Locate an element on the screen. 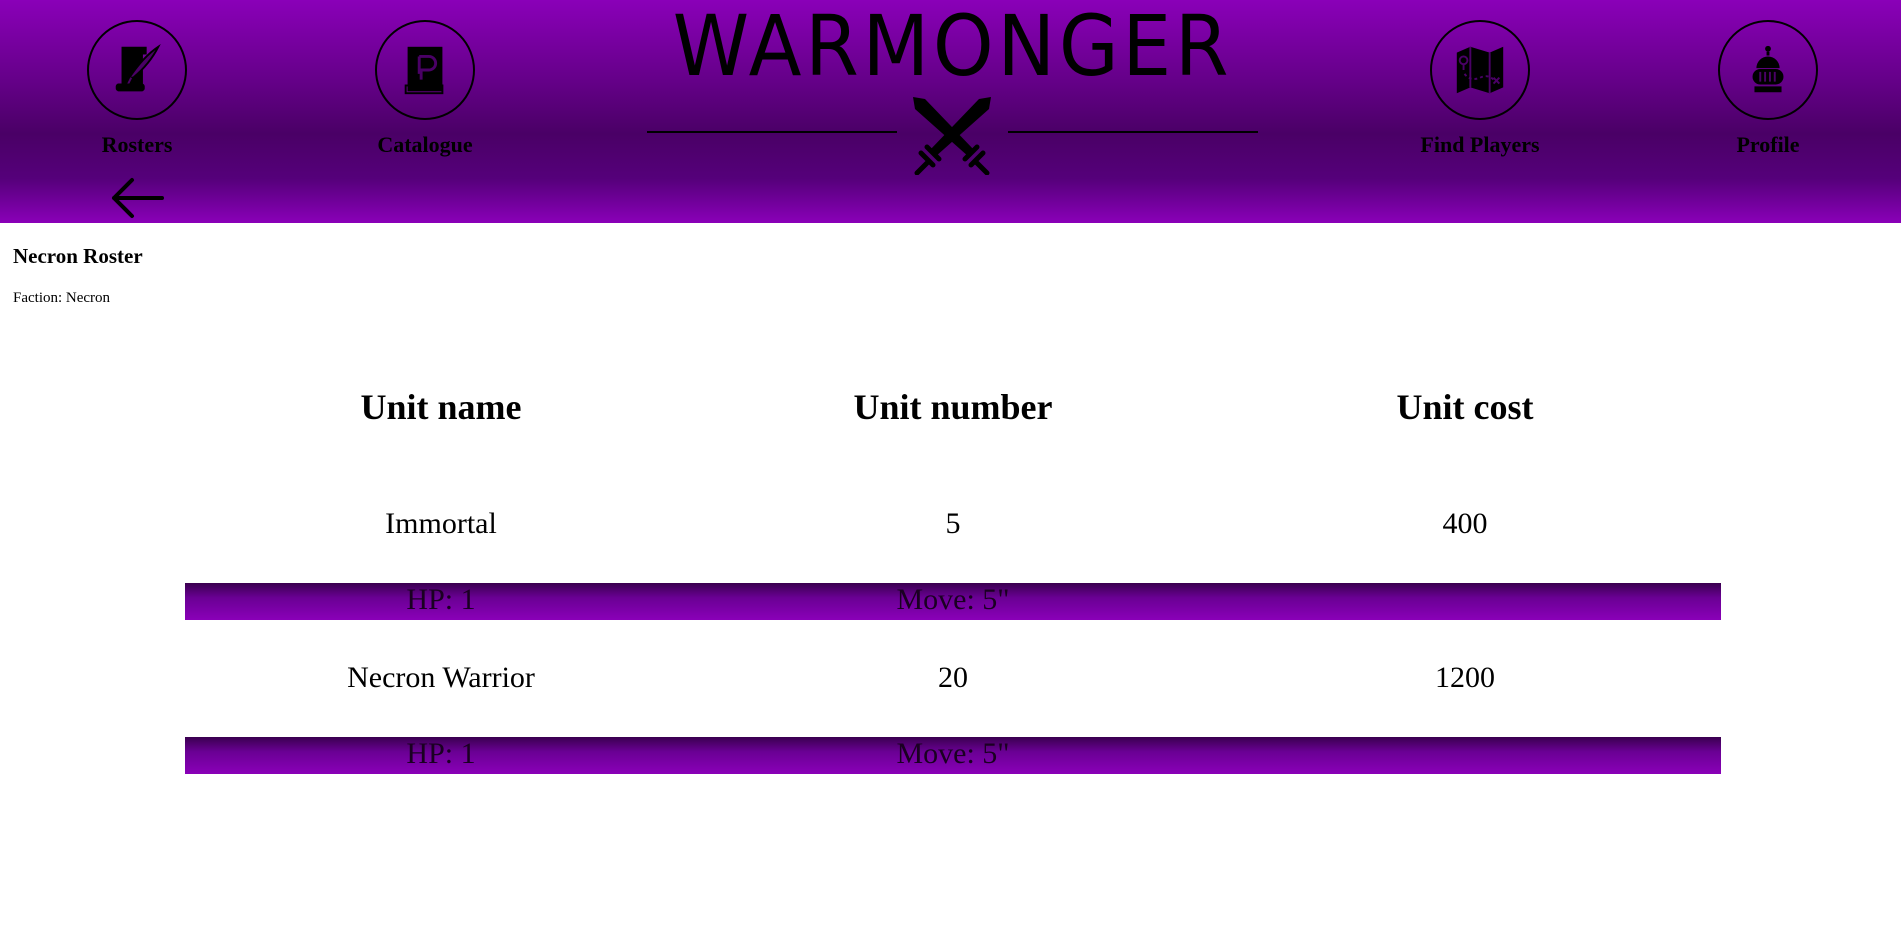 This screenshot has width=1901, height=930. nav-profile-circle is located at coordinates (1768, 70).